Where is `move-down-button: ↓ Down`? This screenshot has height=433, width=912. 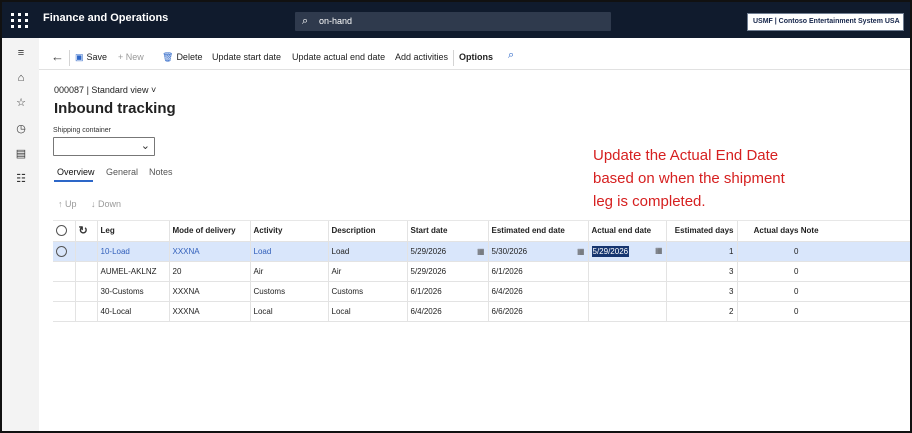 move-down-button: ↓ Down is located at coordinates (106, 204).